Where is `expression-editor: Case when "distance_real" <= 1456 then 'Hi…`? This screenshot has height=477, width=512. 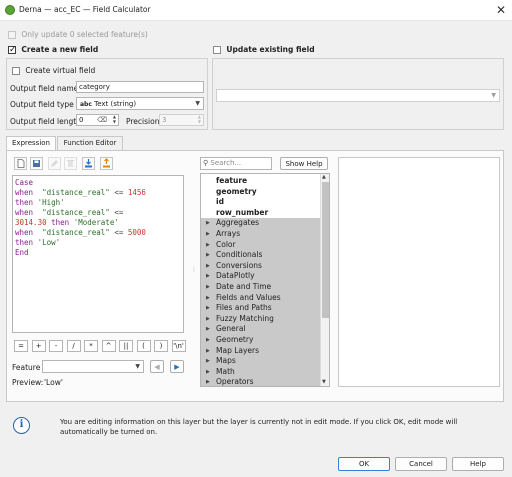 expression-editor: Case when "distance_real" <= 1456 then 'Hi… is located at coordinates (98, 254).